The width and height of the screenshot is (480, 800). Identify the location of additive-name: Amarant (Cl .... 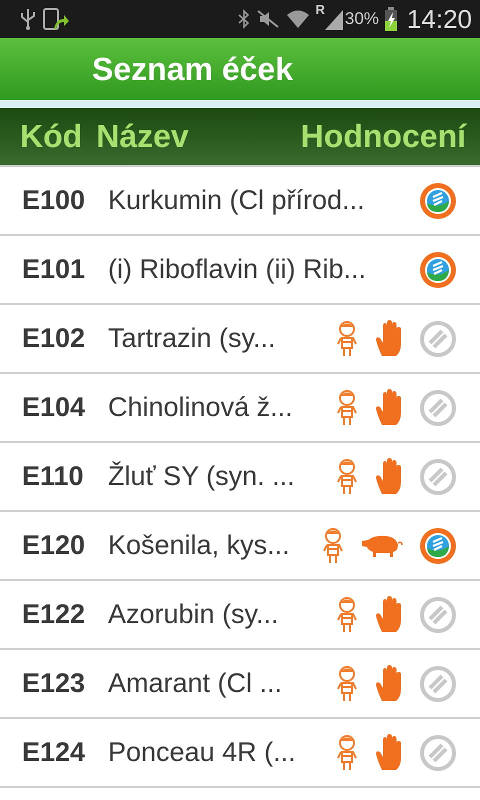
(196, 683).